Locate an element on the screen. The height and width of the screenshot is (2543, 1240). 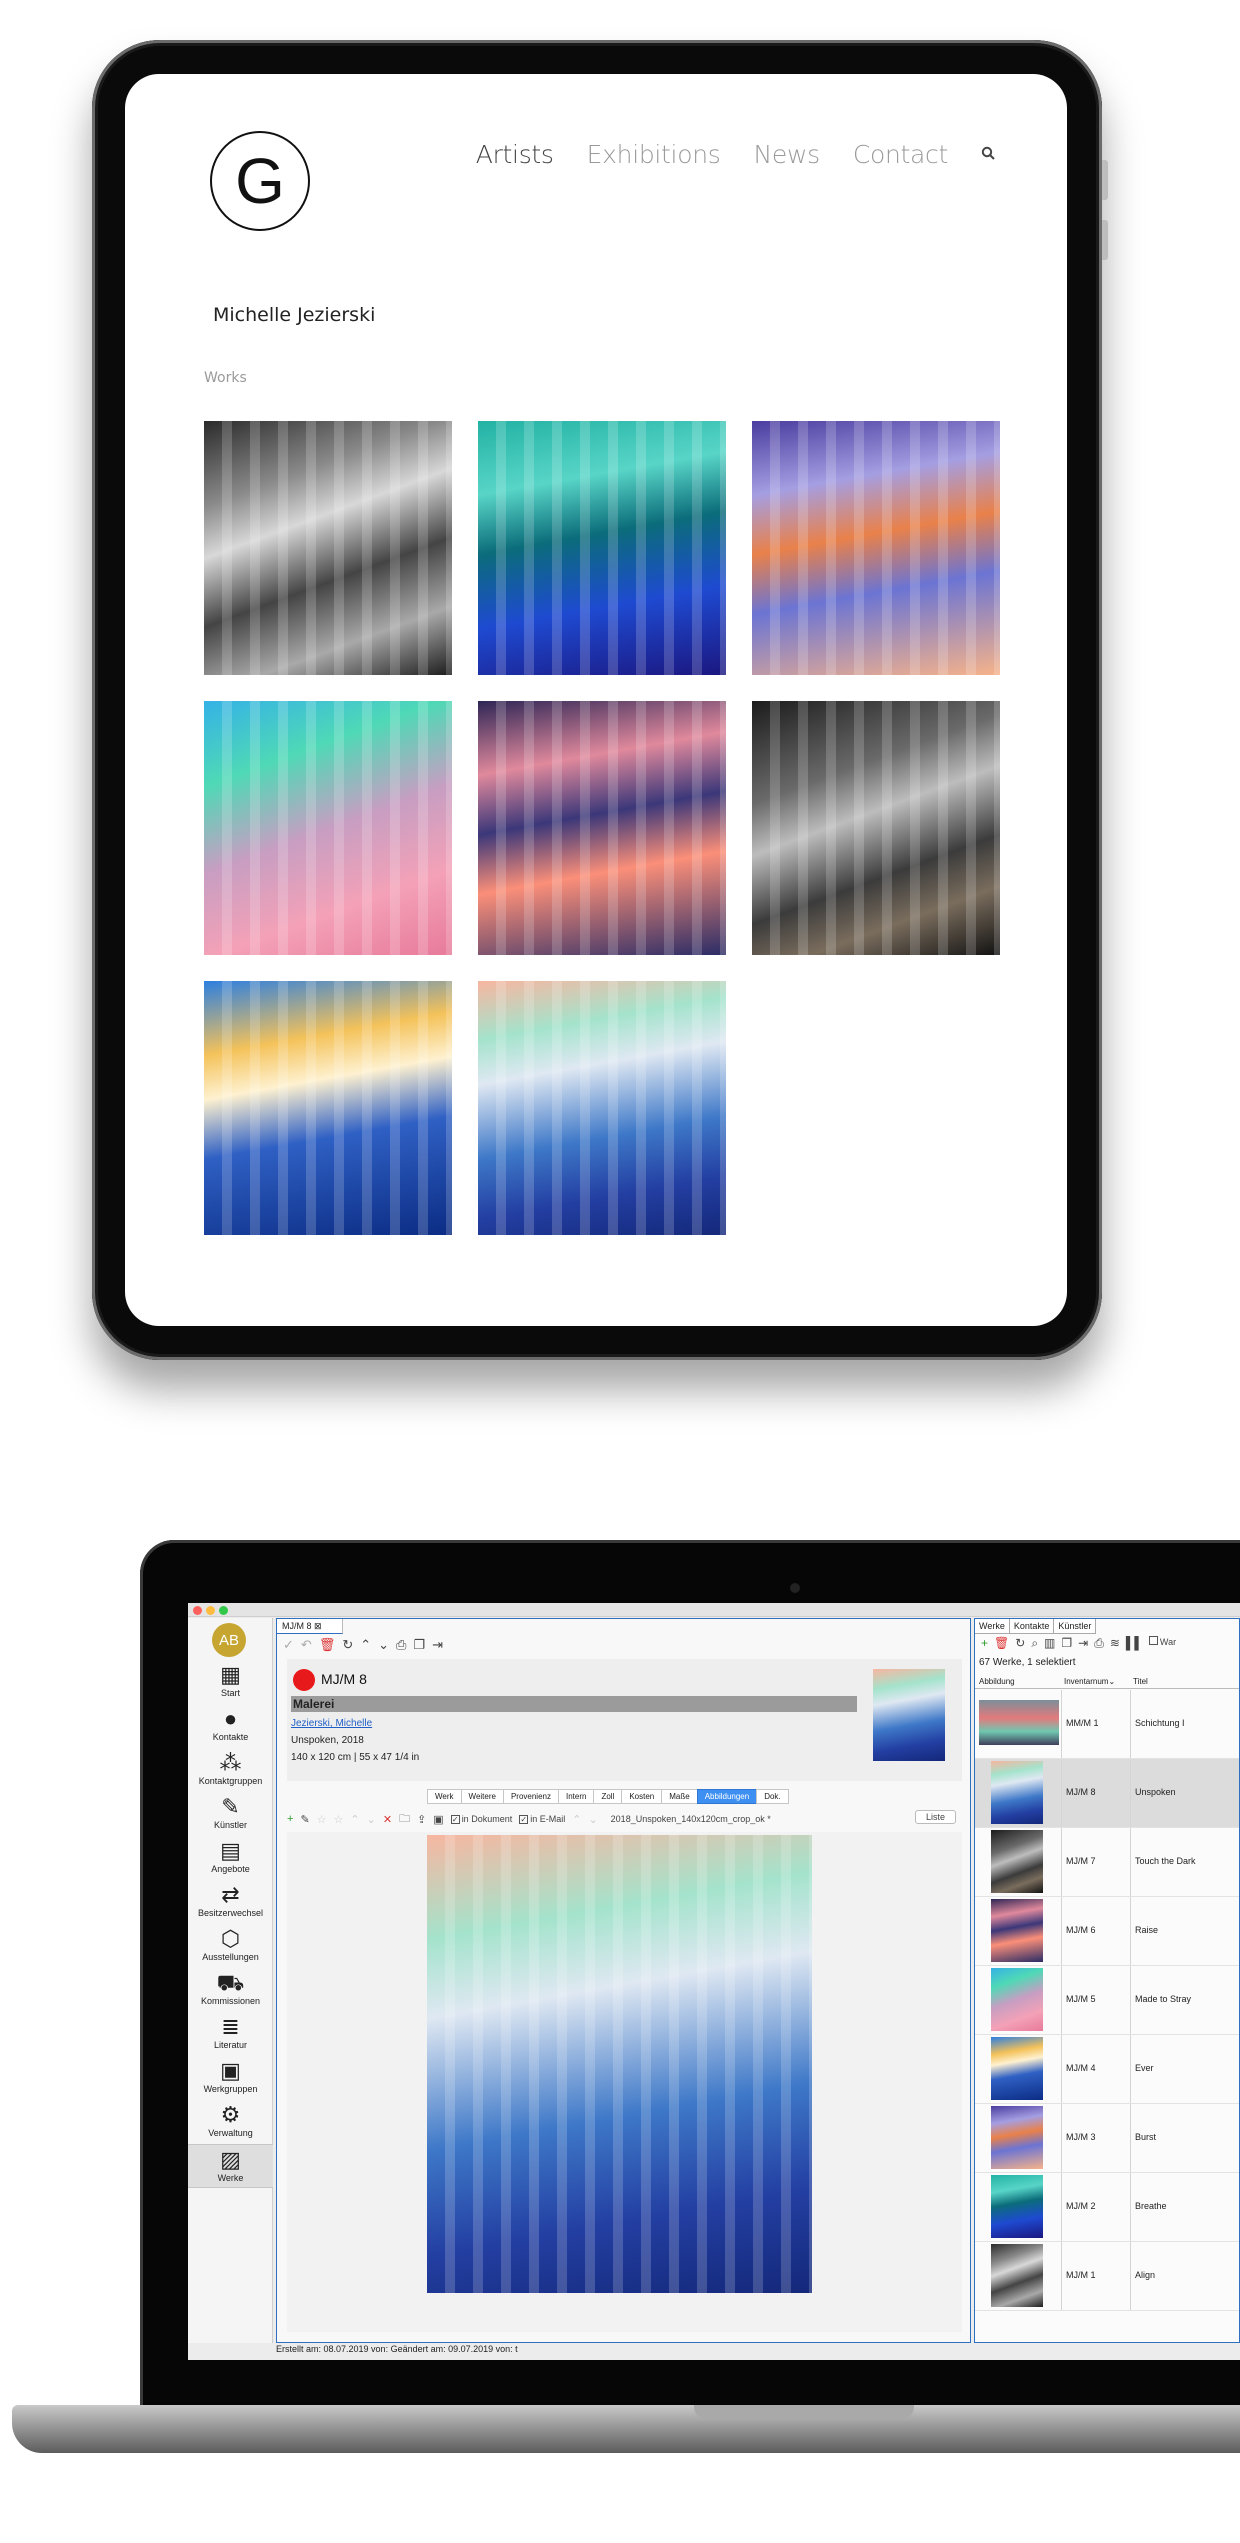
table-row: MM/M 1 Schichtung I is located at coordinates (1107, 1724).